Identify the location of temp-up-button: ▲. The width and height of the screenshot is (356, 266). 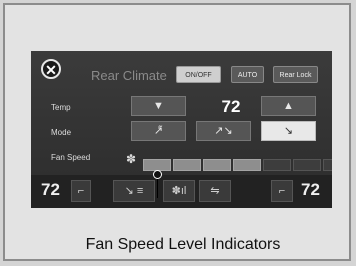
(288, 106).